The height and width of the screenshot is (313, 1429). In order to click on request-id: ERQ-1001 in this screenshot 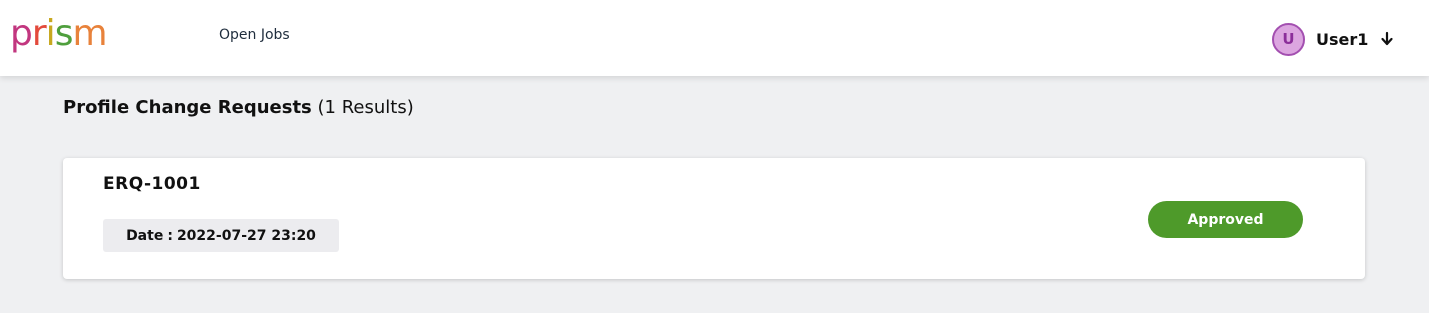, I will do `click(152, 184)`.